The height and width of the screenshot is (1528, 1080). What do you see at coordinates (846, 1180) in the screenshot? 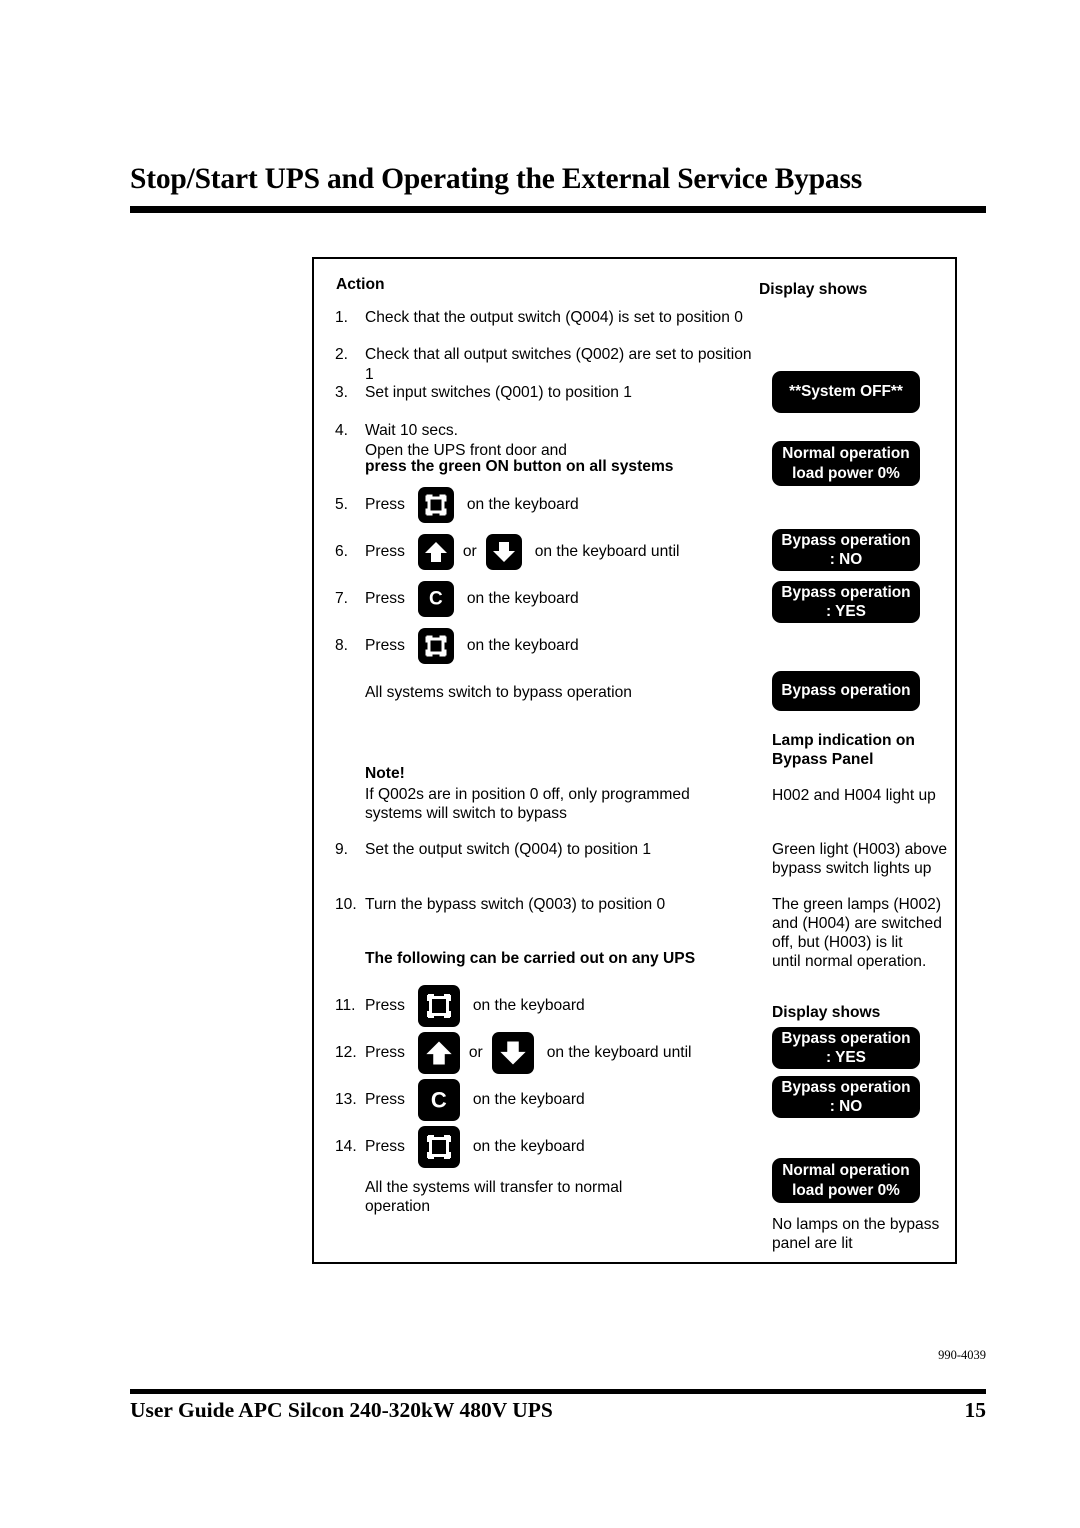
I see `display-normal-operation-2: Normal operation load power 0%` at bounding box center [846, 1180].